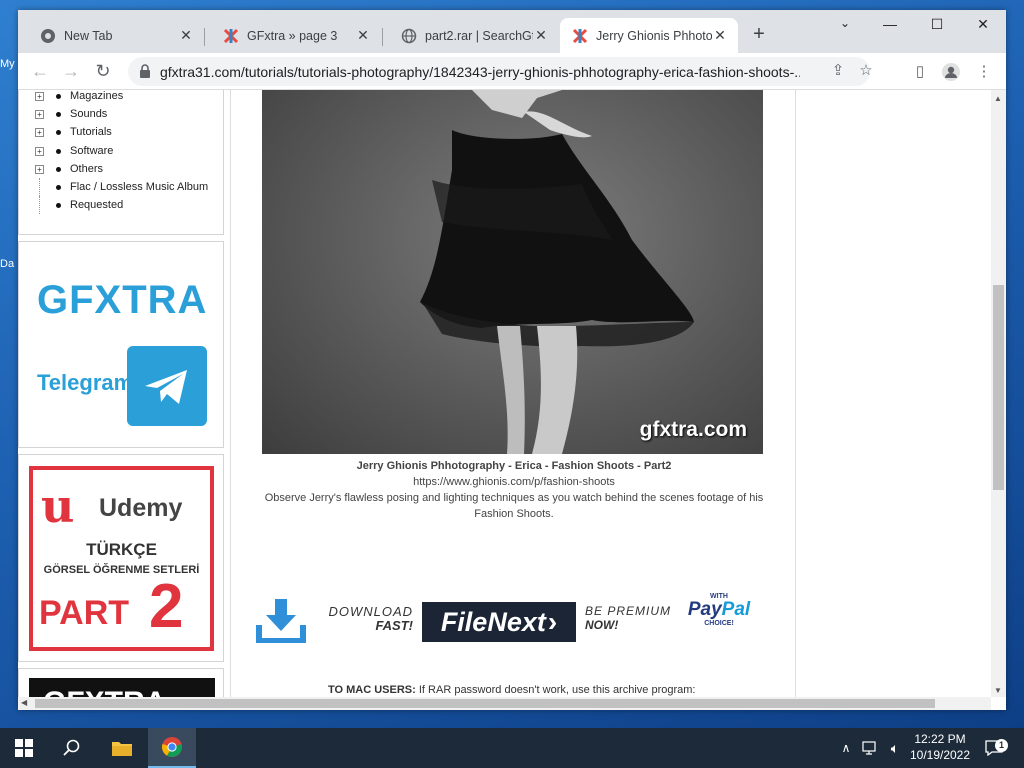  Describe the element at coordinates (122, 748) in the screenshot. I see `file-explorer-icon` at that location.